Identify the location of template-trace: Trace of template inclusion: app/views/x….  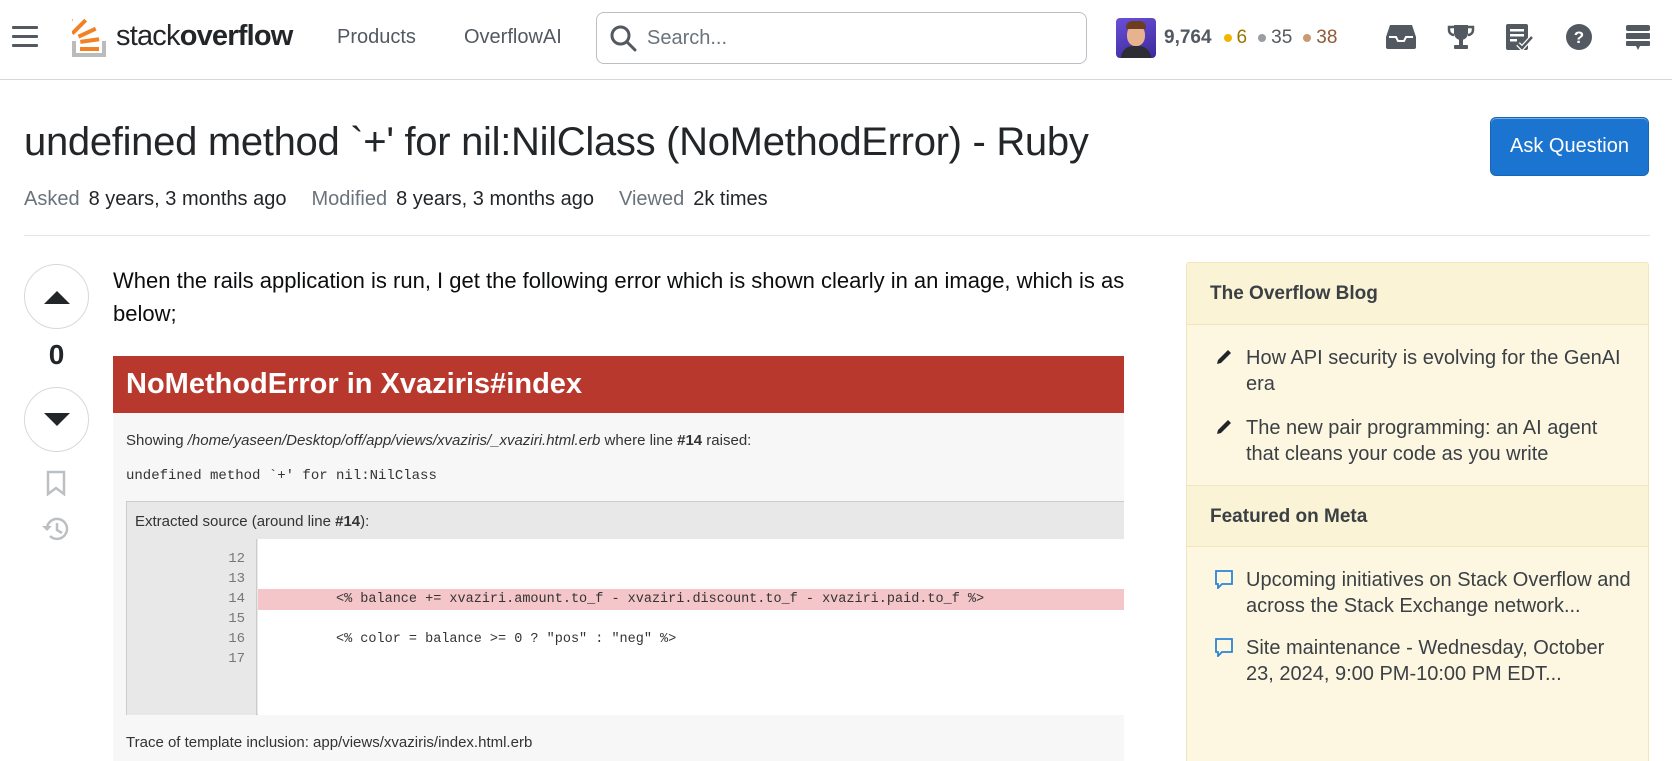
(329, 742).